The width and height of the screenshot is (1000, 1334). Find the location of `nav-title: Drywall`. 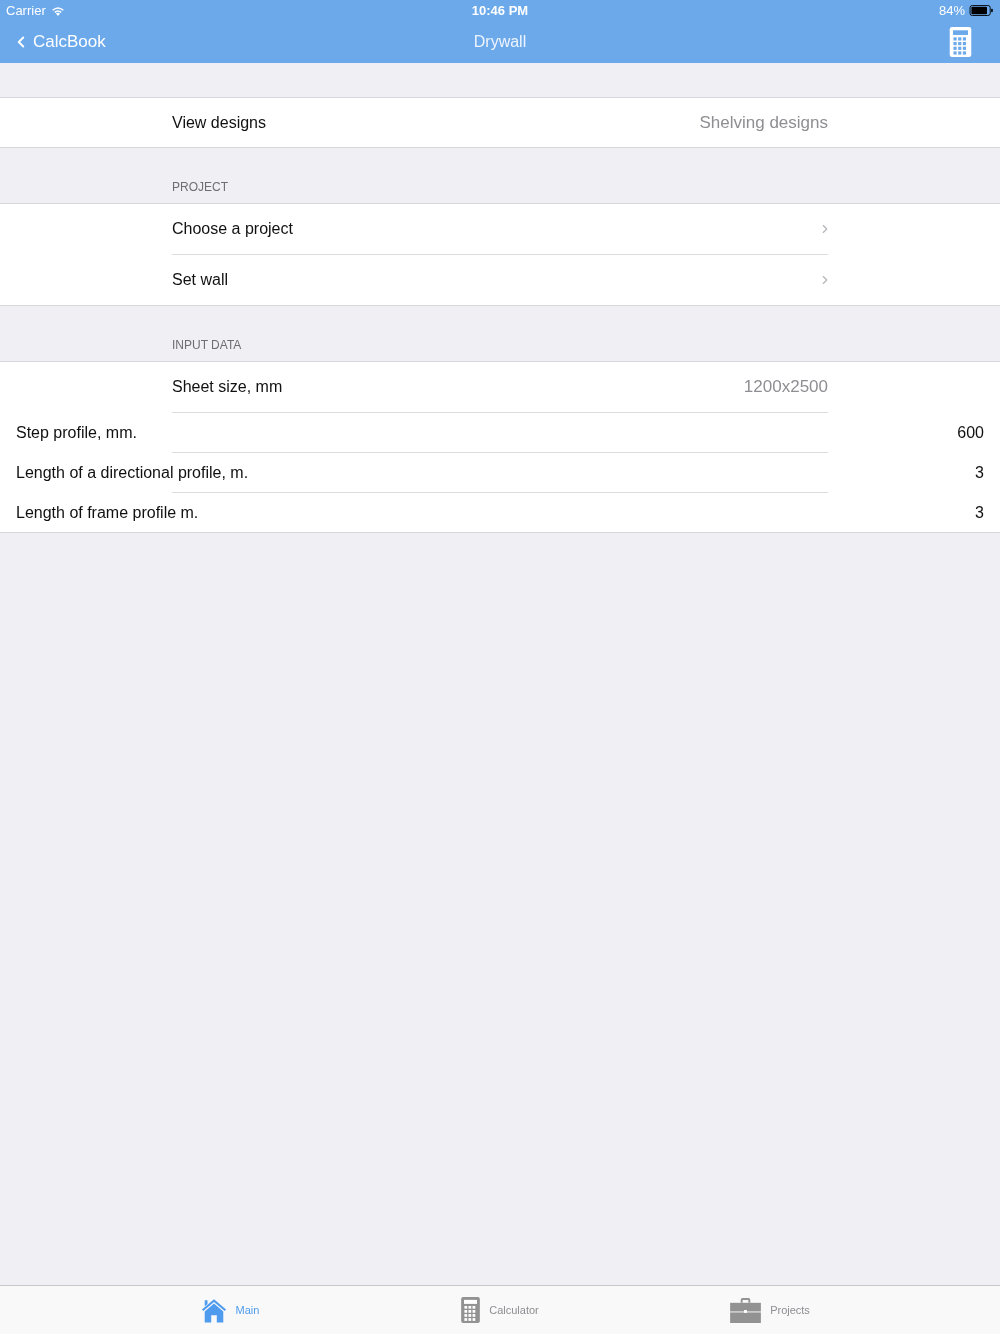

nav-title: Drywall is located at coordinates (500, 42).